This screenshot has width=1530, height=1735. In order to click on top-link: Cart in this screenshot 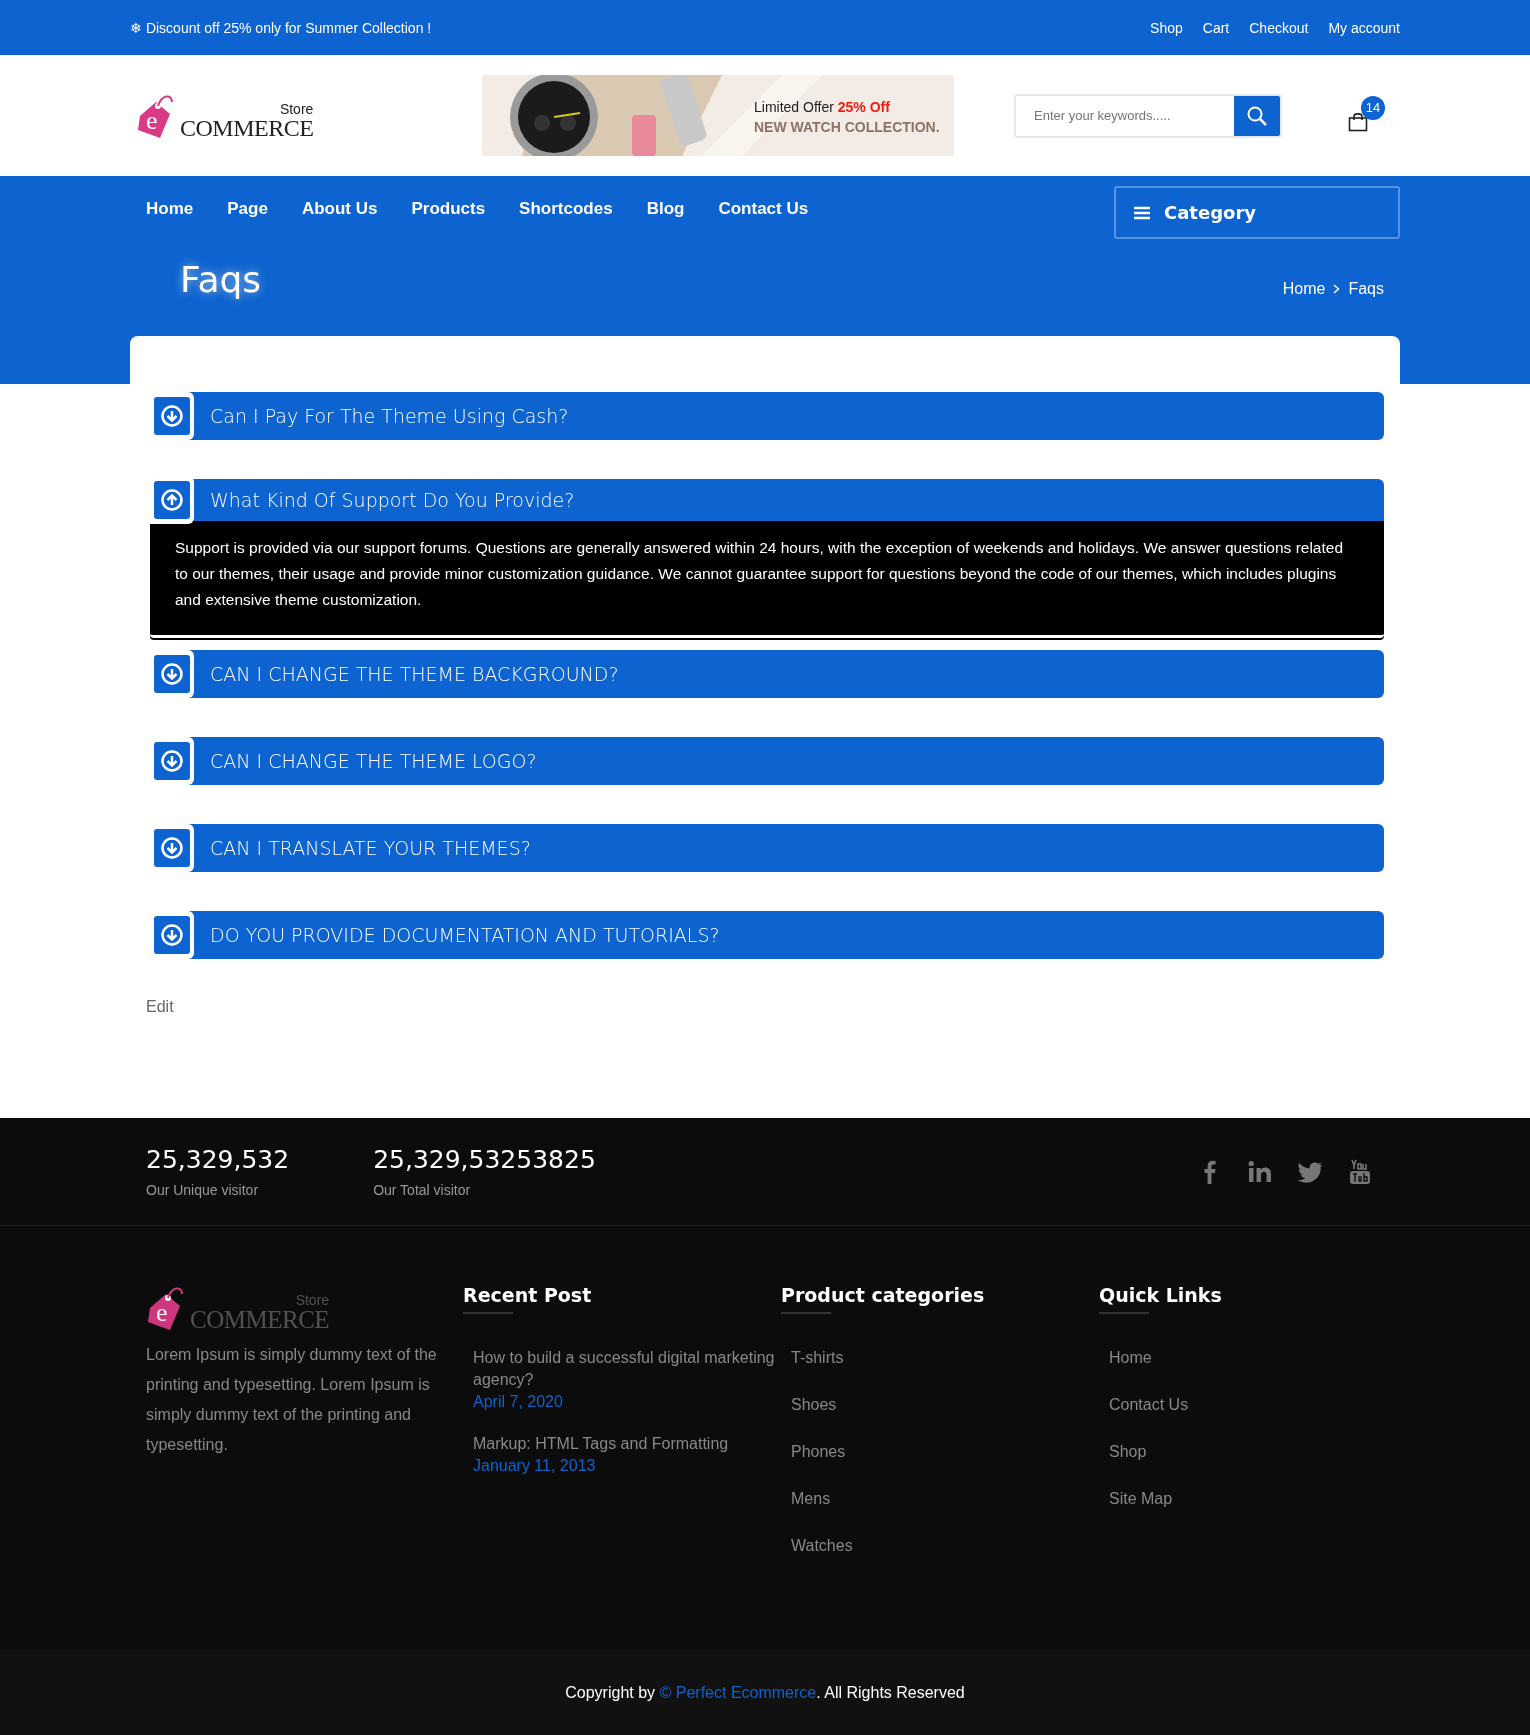, I will do `click(1216, 27)`.